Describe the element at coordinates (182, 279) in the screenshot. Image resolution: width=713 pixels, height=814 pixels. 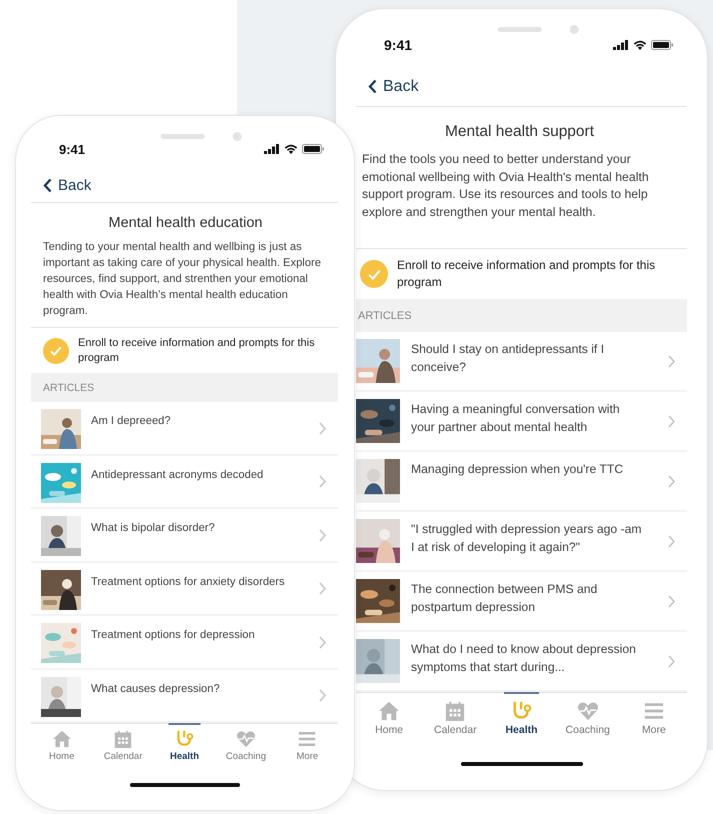
I see `program-description: Tending to your mental health and wellbing is just as important as taking care of your physical health. Explore resources, find support, and strenthen your emotional health with Ovia Health’s mental health education program.` at that location.